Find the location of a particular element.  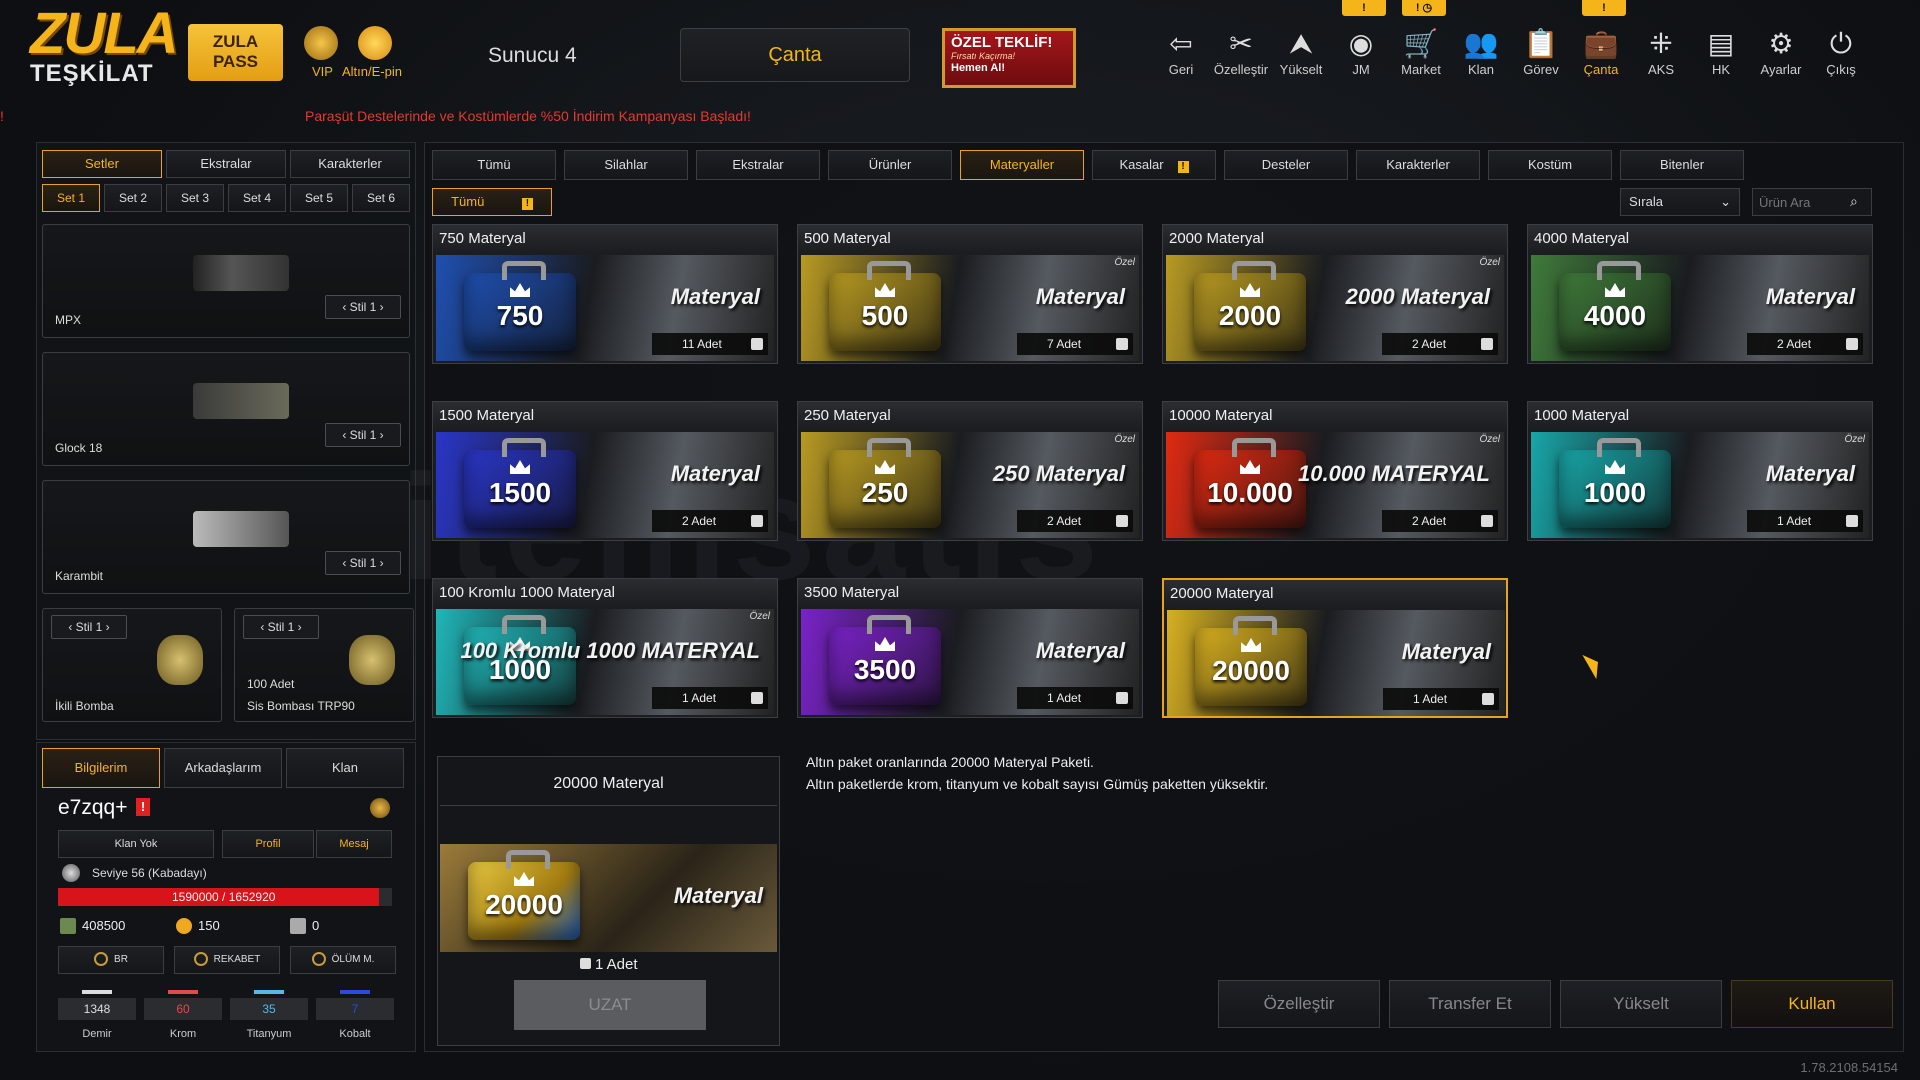

coins-icon: ◉ is located at coordinates (1361, 44).